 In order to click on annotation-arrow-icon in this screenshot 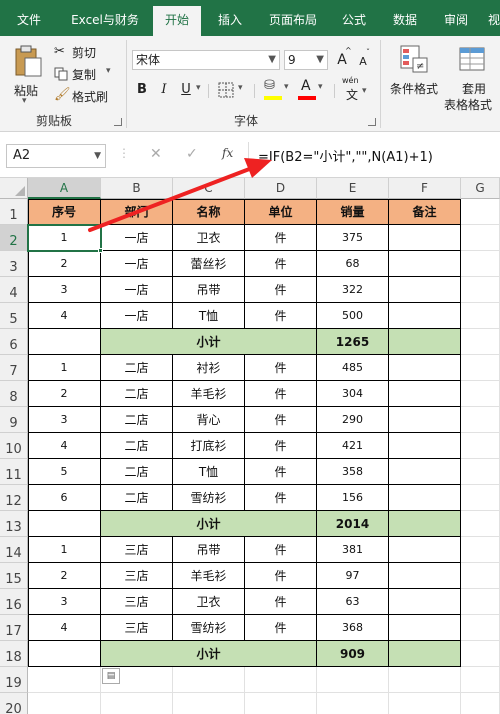, I will do `click(180, 195)`.